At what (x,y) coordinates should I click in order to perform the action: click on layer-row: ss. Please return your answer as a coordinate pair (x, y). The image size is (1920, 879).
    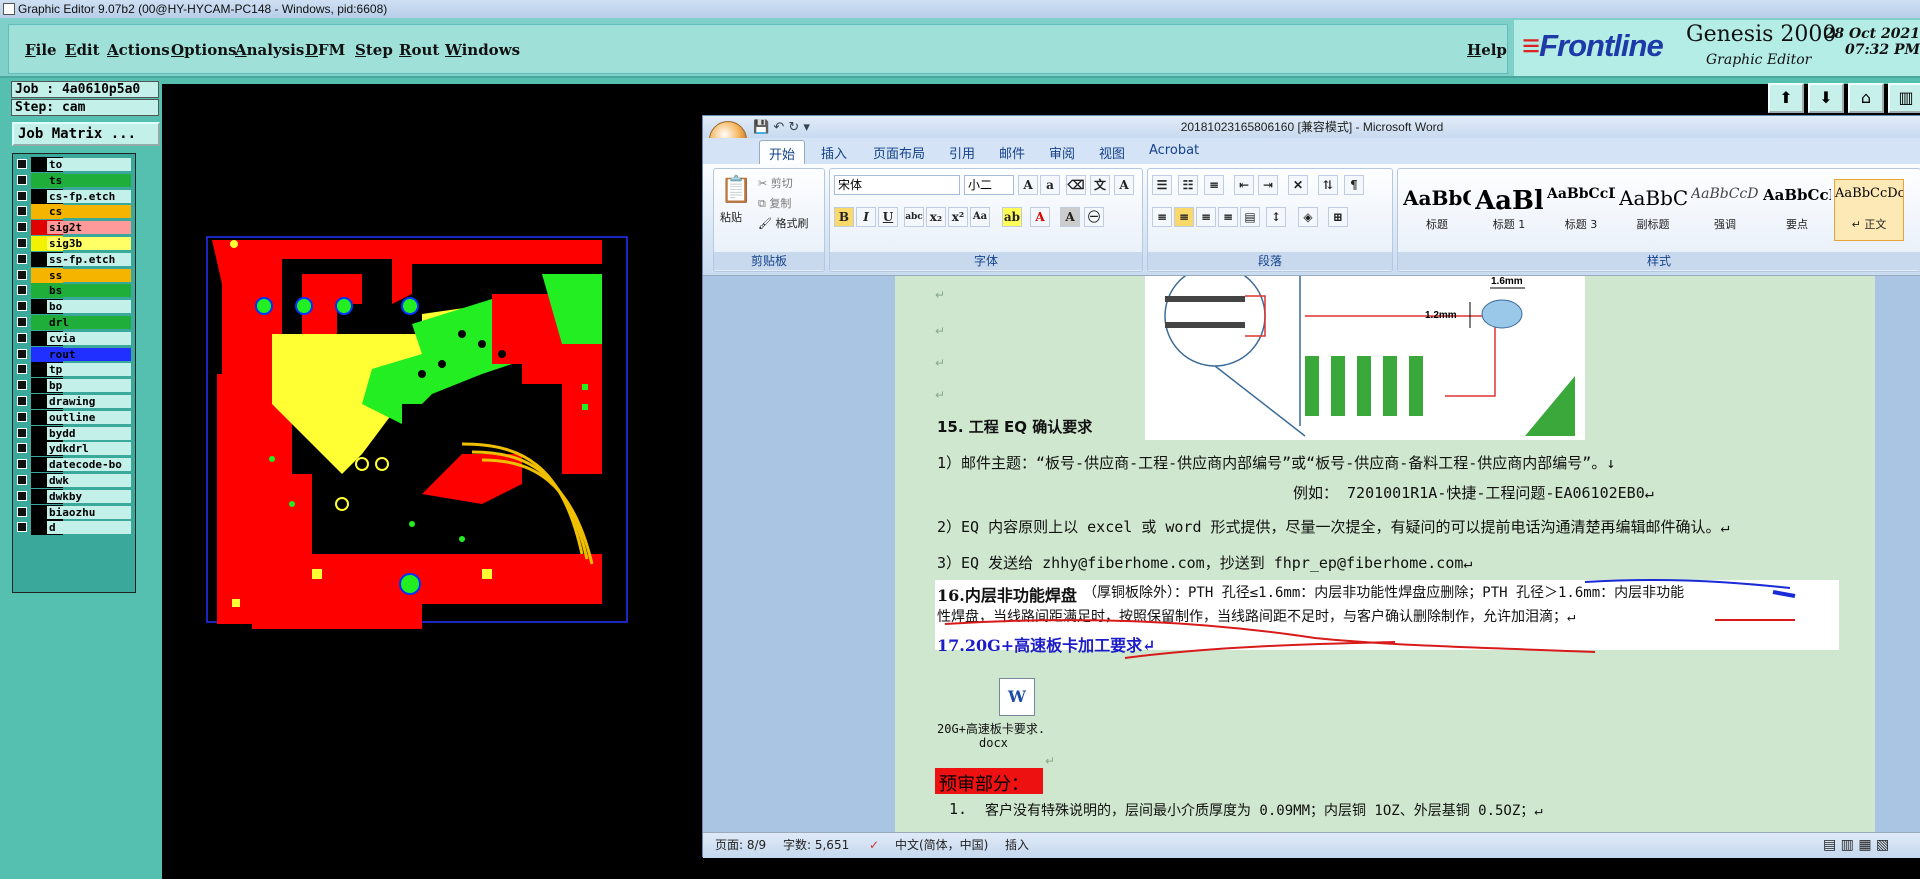
    Looking at the image, I should click on (75, 275).